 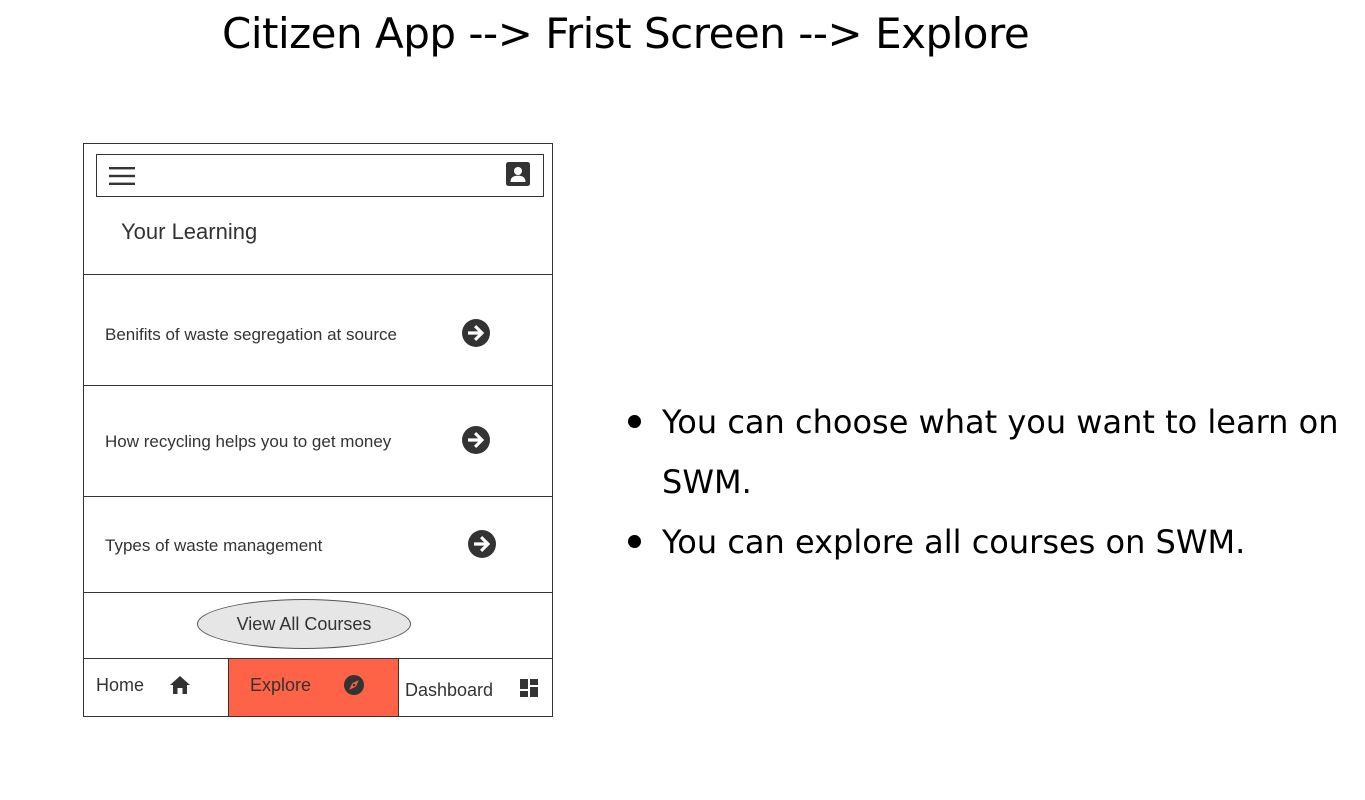 I want to click on app-top-bar, so click(x=320, y=175).